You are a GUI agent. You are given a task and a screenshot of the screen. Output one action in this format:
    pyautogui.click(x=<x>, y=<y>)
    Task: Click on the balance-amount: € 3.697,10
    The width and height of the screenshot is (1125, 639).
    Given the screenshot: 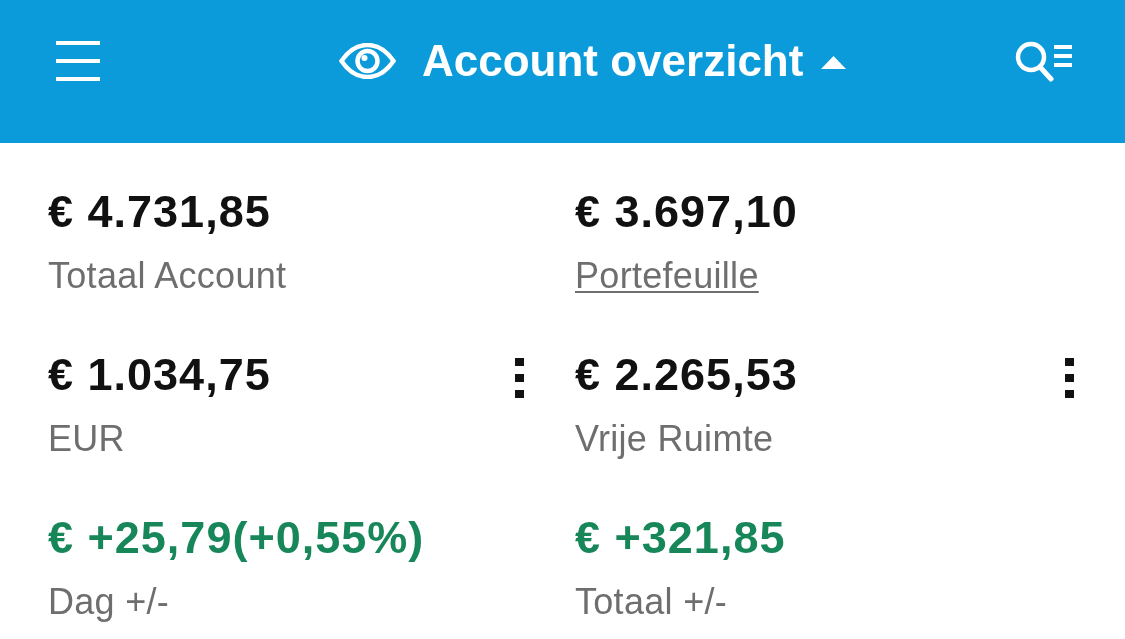 What is the action you would take?
    pyautogui.click(x=686, y=212)
    